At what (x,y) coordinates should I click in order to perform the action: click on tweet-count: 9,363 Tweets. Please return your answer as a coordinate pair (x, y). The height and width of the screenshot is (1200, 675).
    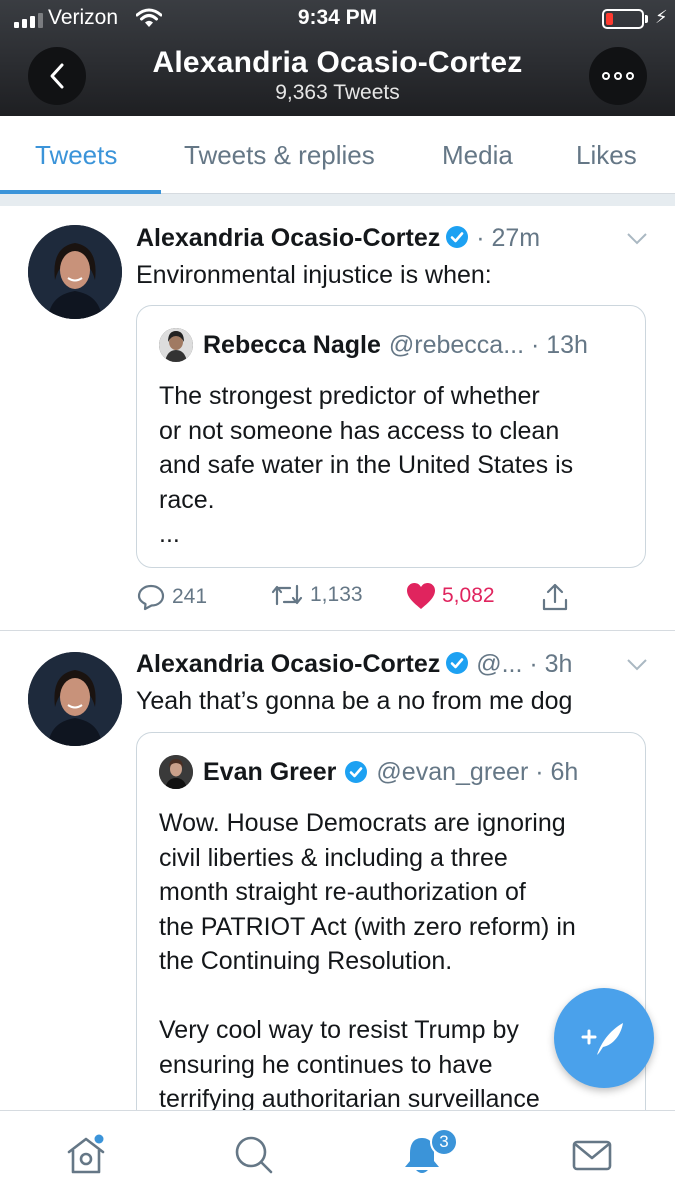
    Looking at the image, I should click on (337, 92).